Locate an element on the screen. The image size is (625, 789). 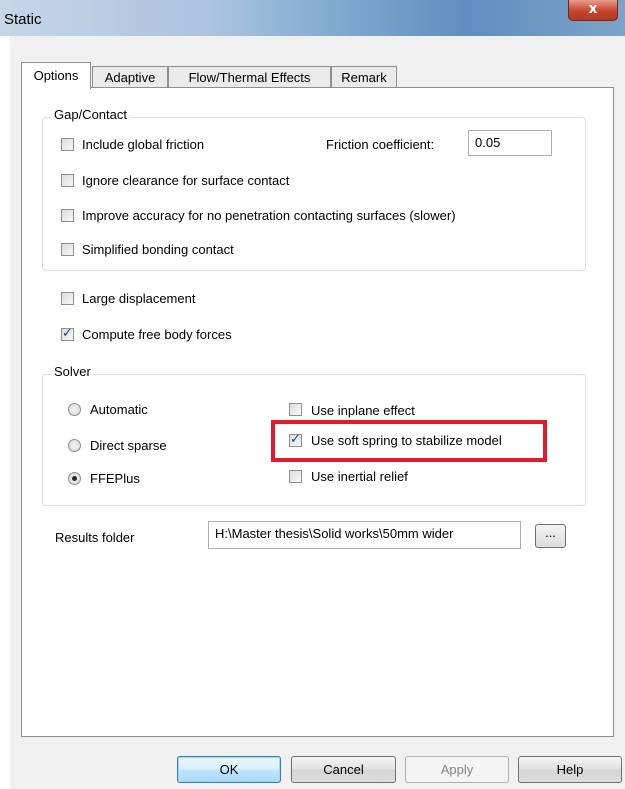
tab-remark: Remark is located at coordinates (364, 77).